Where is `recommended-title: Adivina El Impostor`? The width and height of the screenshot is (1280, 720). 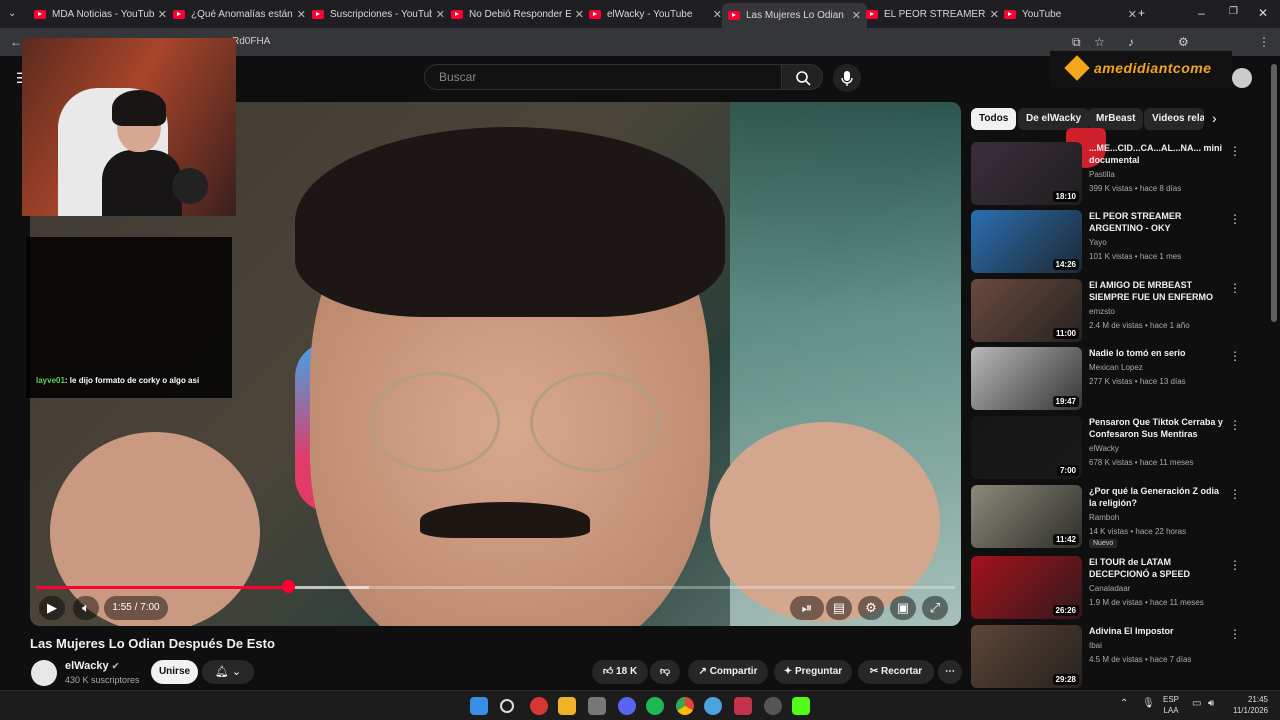
recommended-title: Adivina El Impostor is located at coordinates (1157, 631).